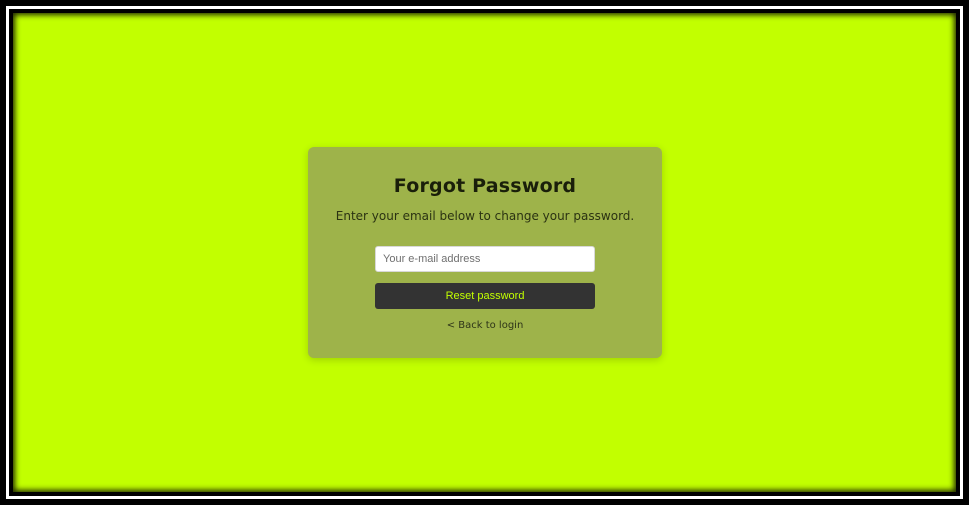  I want to click on email-input, so click(485, 259).